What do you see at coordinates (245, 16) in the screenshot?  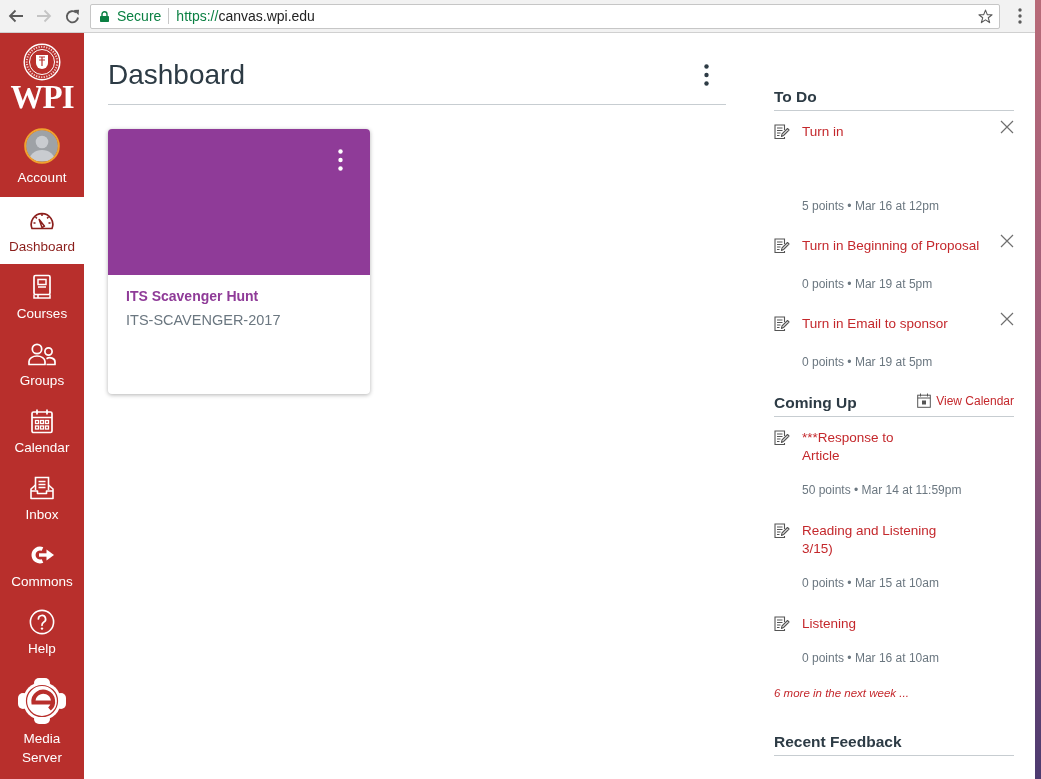 I see `url-text: https://canvas.wpi.edu` at bounding box center [245, 16].